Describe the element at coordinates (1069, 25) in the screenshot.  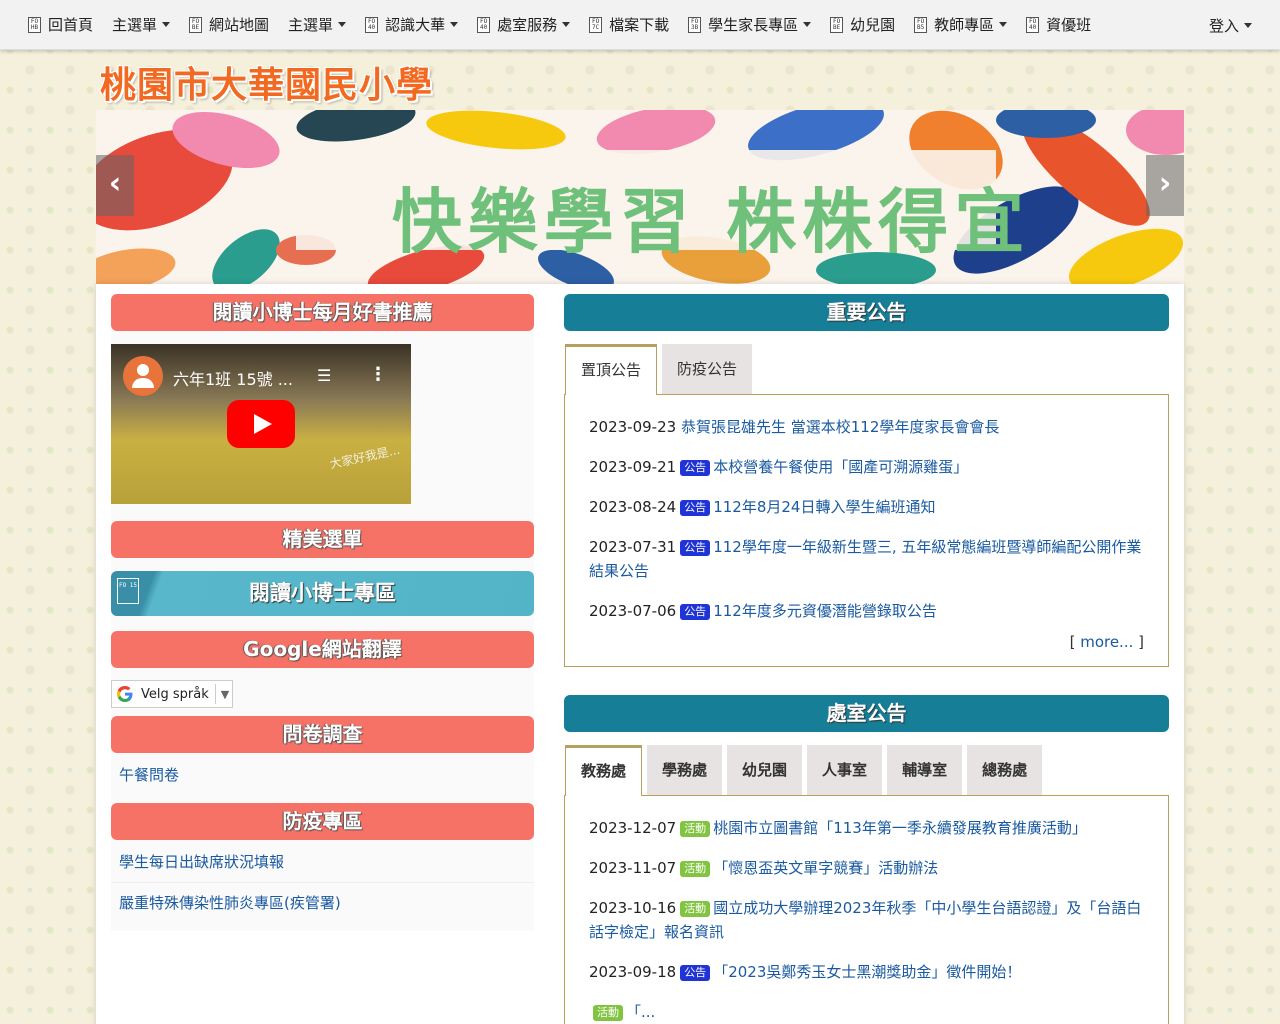
I see `nav-item-label: 資優班` at that location.